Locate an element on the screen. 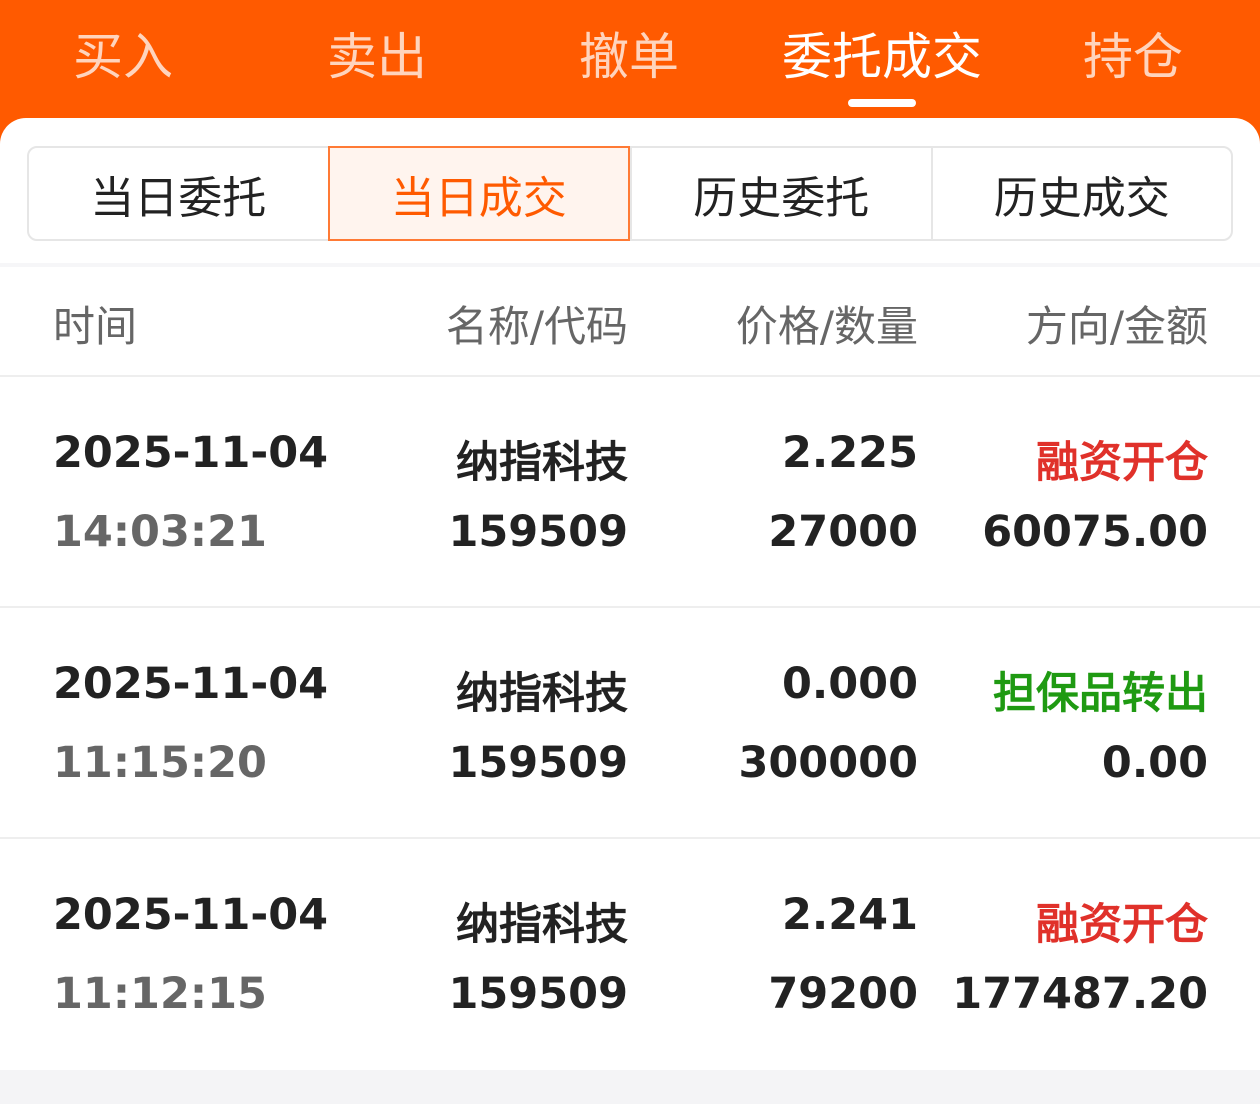 This screenshot has width=1260, height=1104. trade-quantity: 27000 is located at coordinates (843, 532).